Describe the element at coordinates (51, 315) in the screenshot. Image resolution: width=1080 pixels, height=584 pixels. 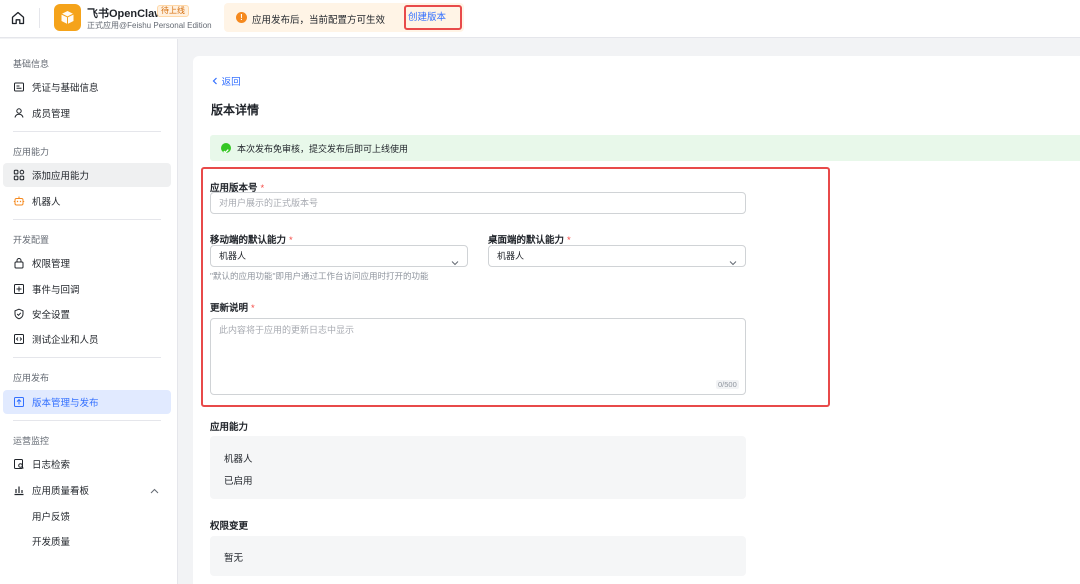
I see `sidebar-item-label: 安全设置` at that location.